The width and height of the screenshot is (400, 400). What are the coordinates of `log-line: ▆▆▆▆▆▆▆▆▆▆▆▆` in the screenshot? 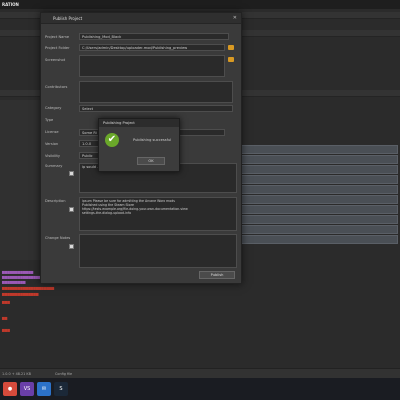 It's located at (18, 272).